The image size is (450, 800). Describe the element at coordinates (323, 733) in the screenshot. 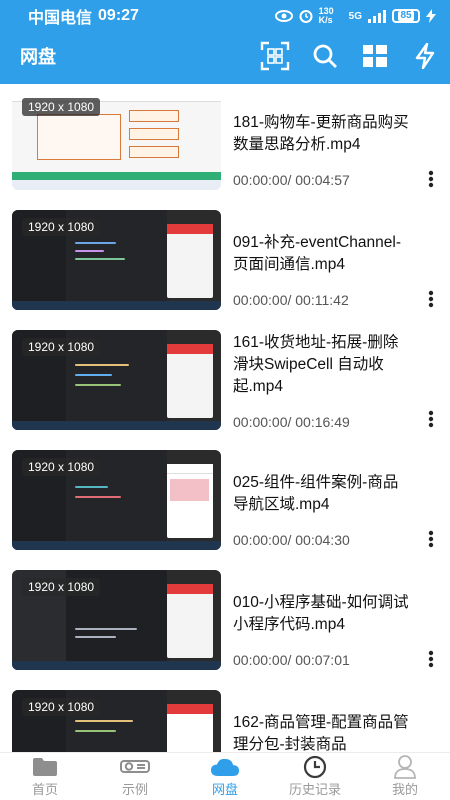

I see `video-title: 162-商品管理-配置商品管理分包-封装商品` at that location.